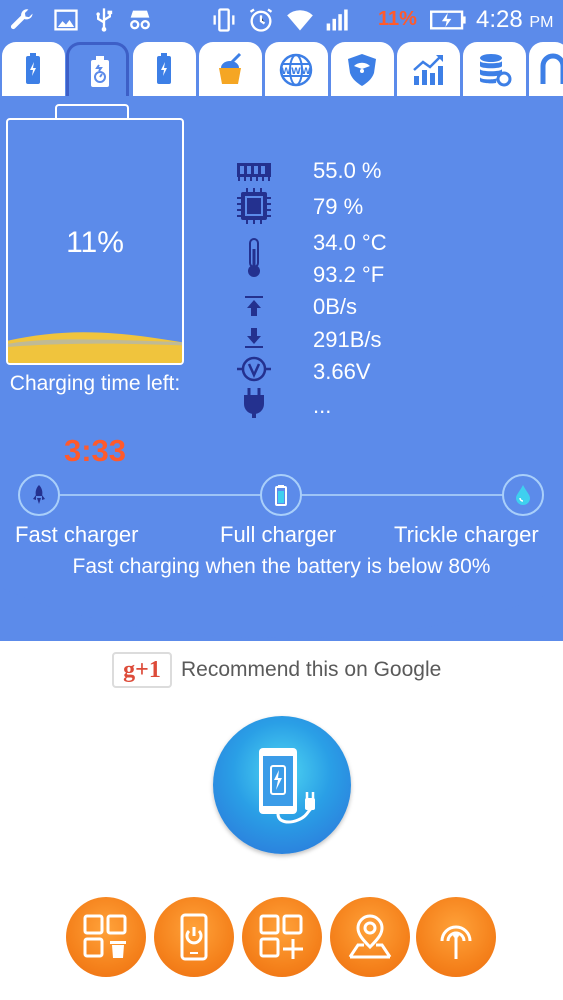 This screenshot has width=563, height=1000. I want to click on panel-curve, so click(281, 606).